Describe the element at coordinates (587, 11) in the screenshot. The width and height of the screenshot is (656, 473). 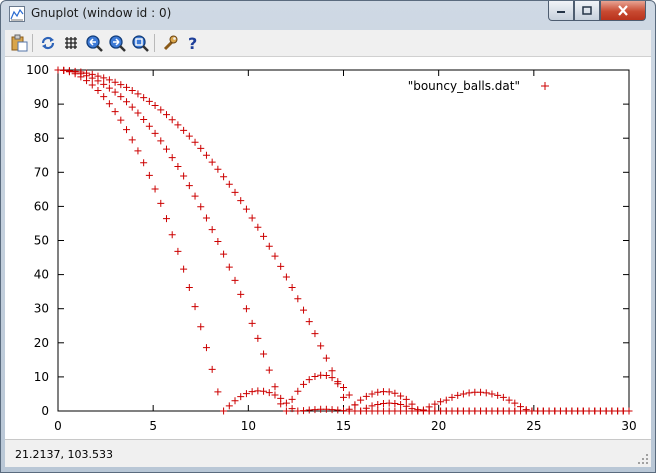
I see `maximize-button` at that location.